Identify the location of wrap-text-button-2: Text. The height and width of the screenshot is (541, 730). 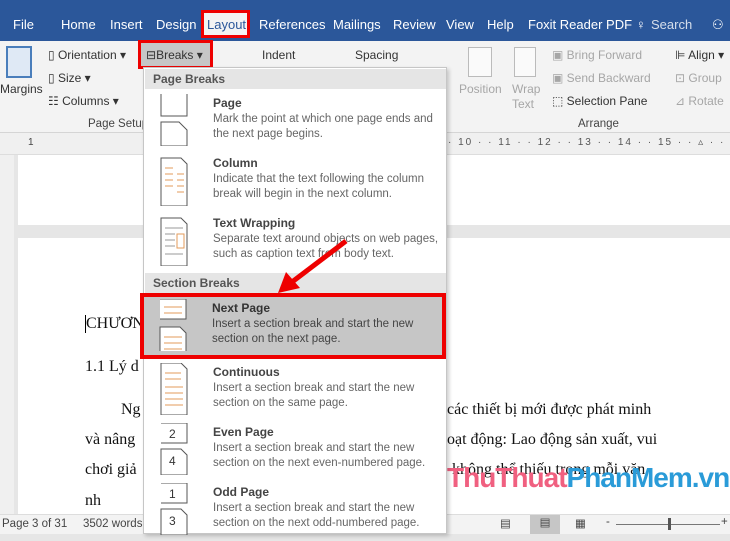
(523, 104).